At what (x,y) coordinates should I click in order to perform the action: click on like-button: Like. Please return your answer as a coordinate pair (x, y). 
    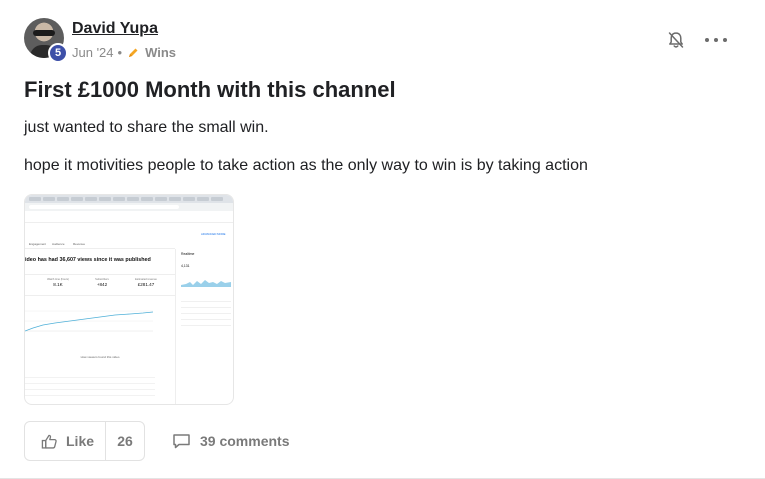
    Looking at the image, I should click on (65, 441).